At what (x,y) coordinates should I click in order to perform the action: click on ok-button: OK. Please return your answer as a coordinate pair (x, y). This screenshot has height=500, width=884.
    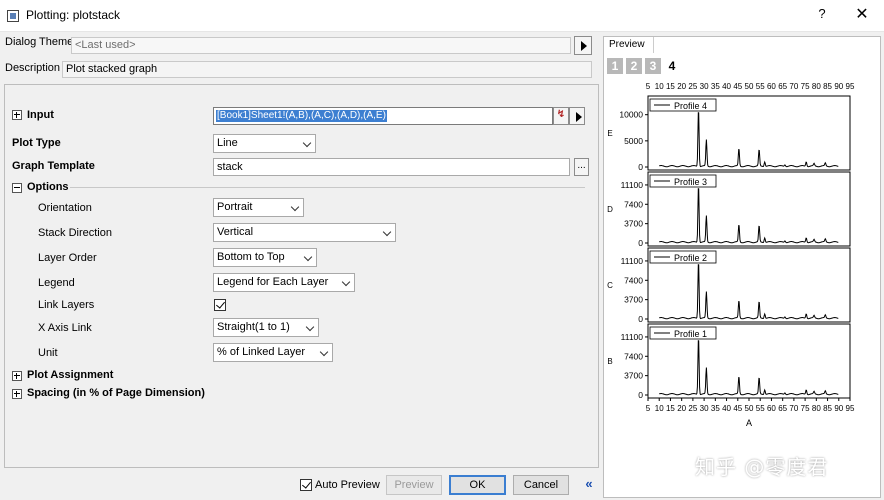
    Looking at the image, I should click on (477, 485).